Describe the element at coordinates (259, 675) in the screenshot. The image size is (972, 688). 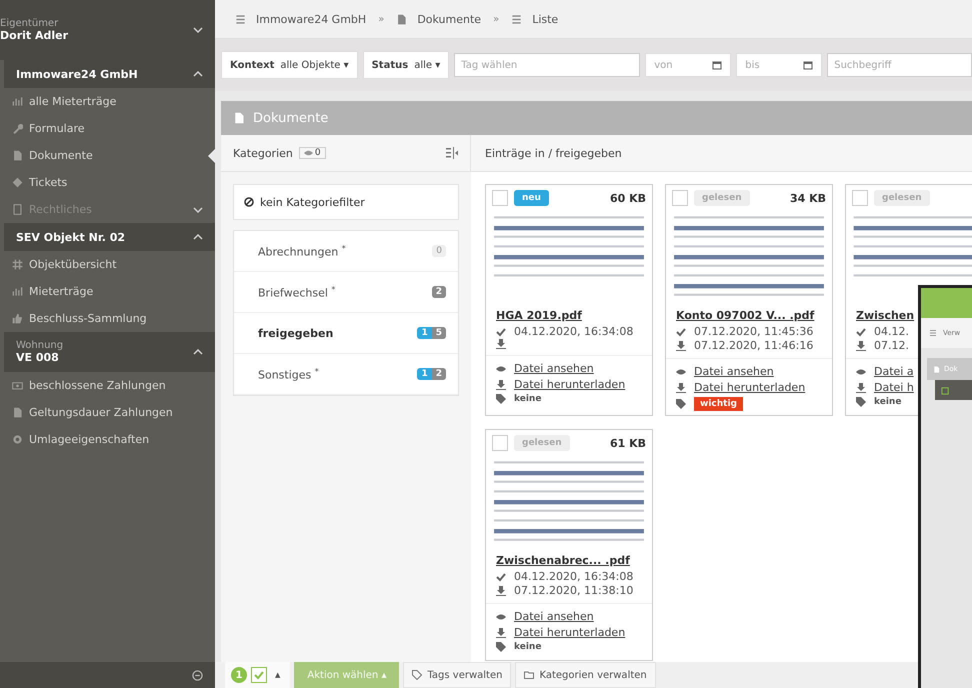
I see `select-all-checkbox` at that location.